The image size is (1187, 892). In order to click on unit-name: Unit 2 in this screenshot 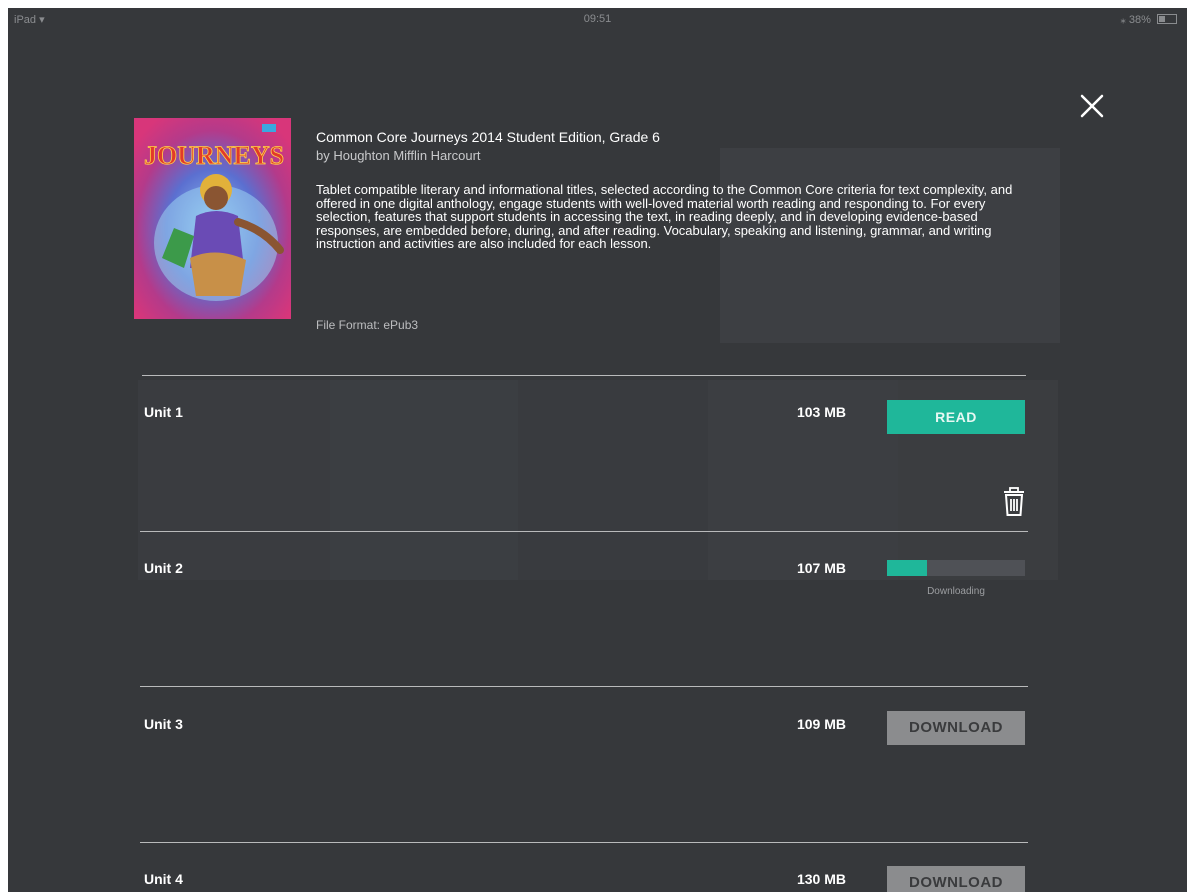, I will do `click(163, 568)`.